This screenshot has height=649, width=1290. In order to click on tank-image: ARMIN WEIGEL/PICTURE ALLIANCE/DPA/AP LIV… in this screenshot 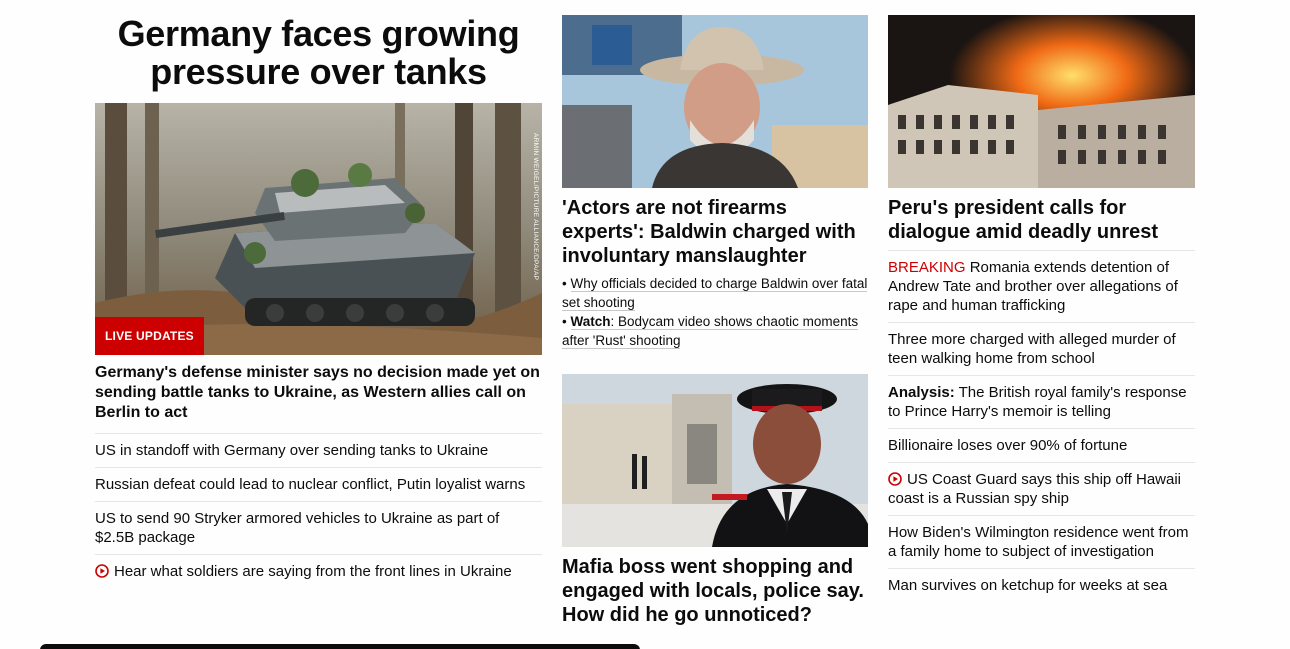, I will do `click(318, 229)`.